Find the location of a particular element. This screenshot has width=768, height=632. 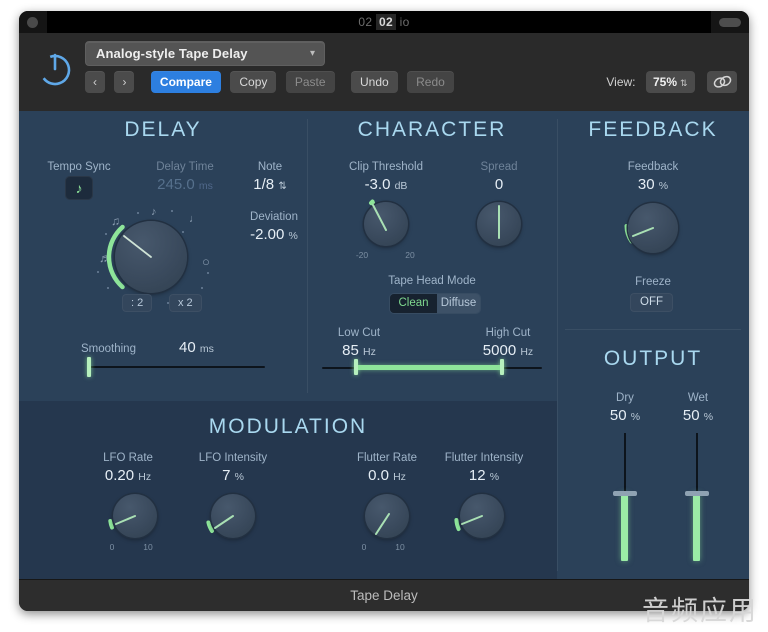

low-cut-handle is located at coordinates (356, 367).